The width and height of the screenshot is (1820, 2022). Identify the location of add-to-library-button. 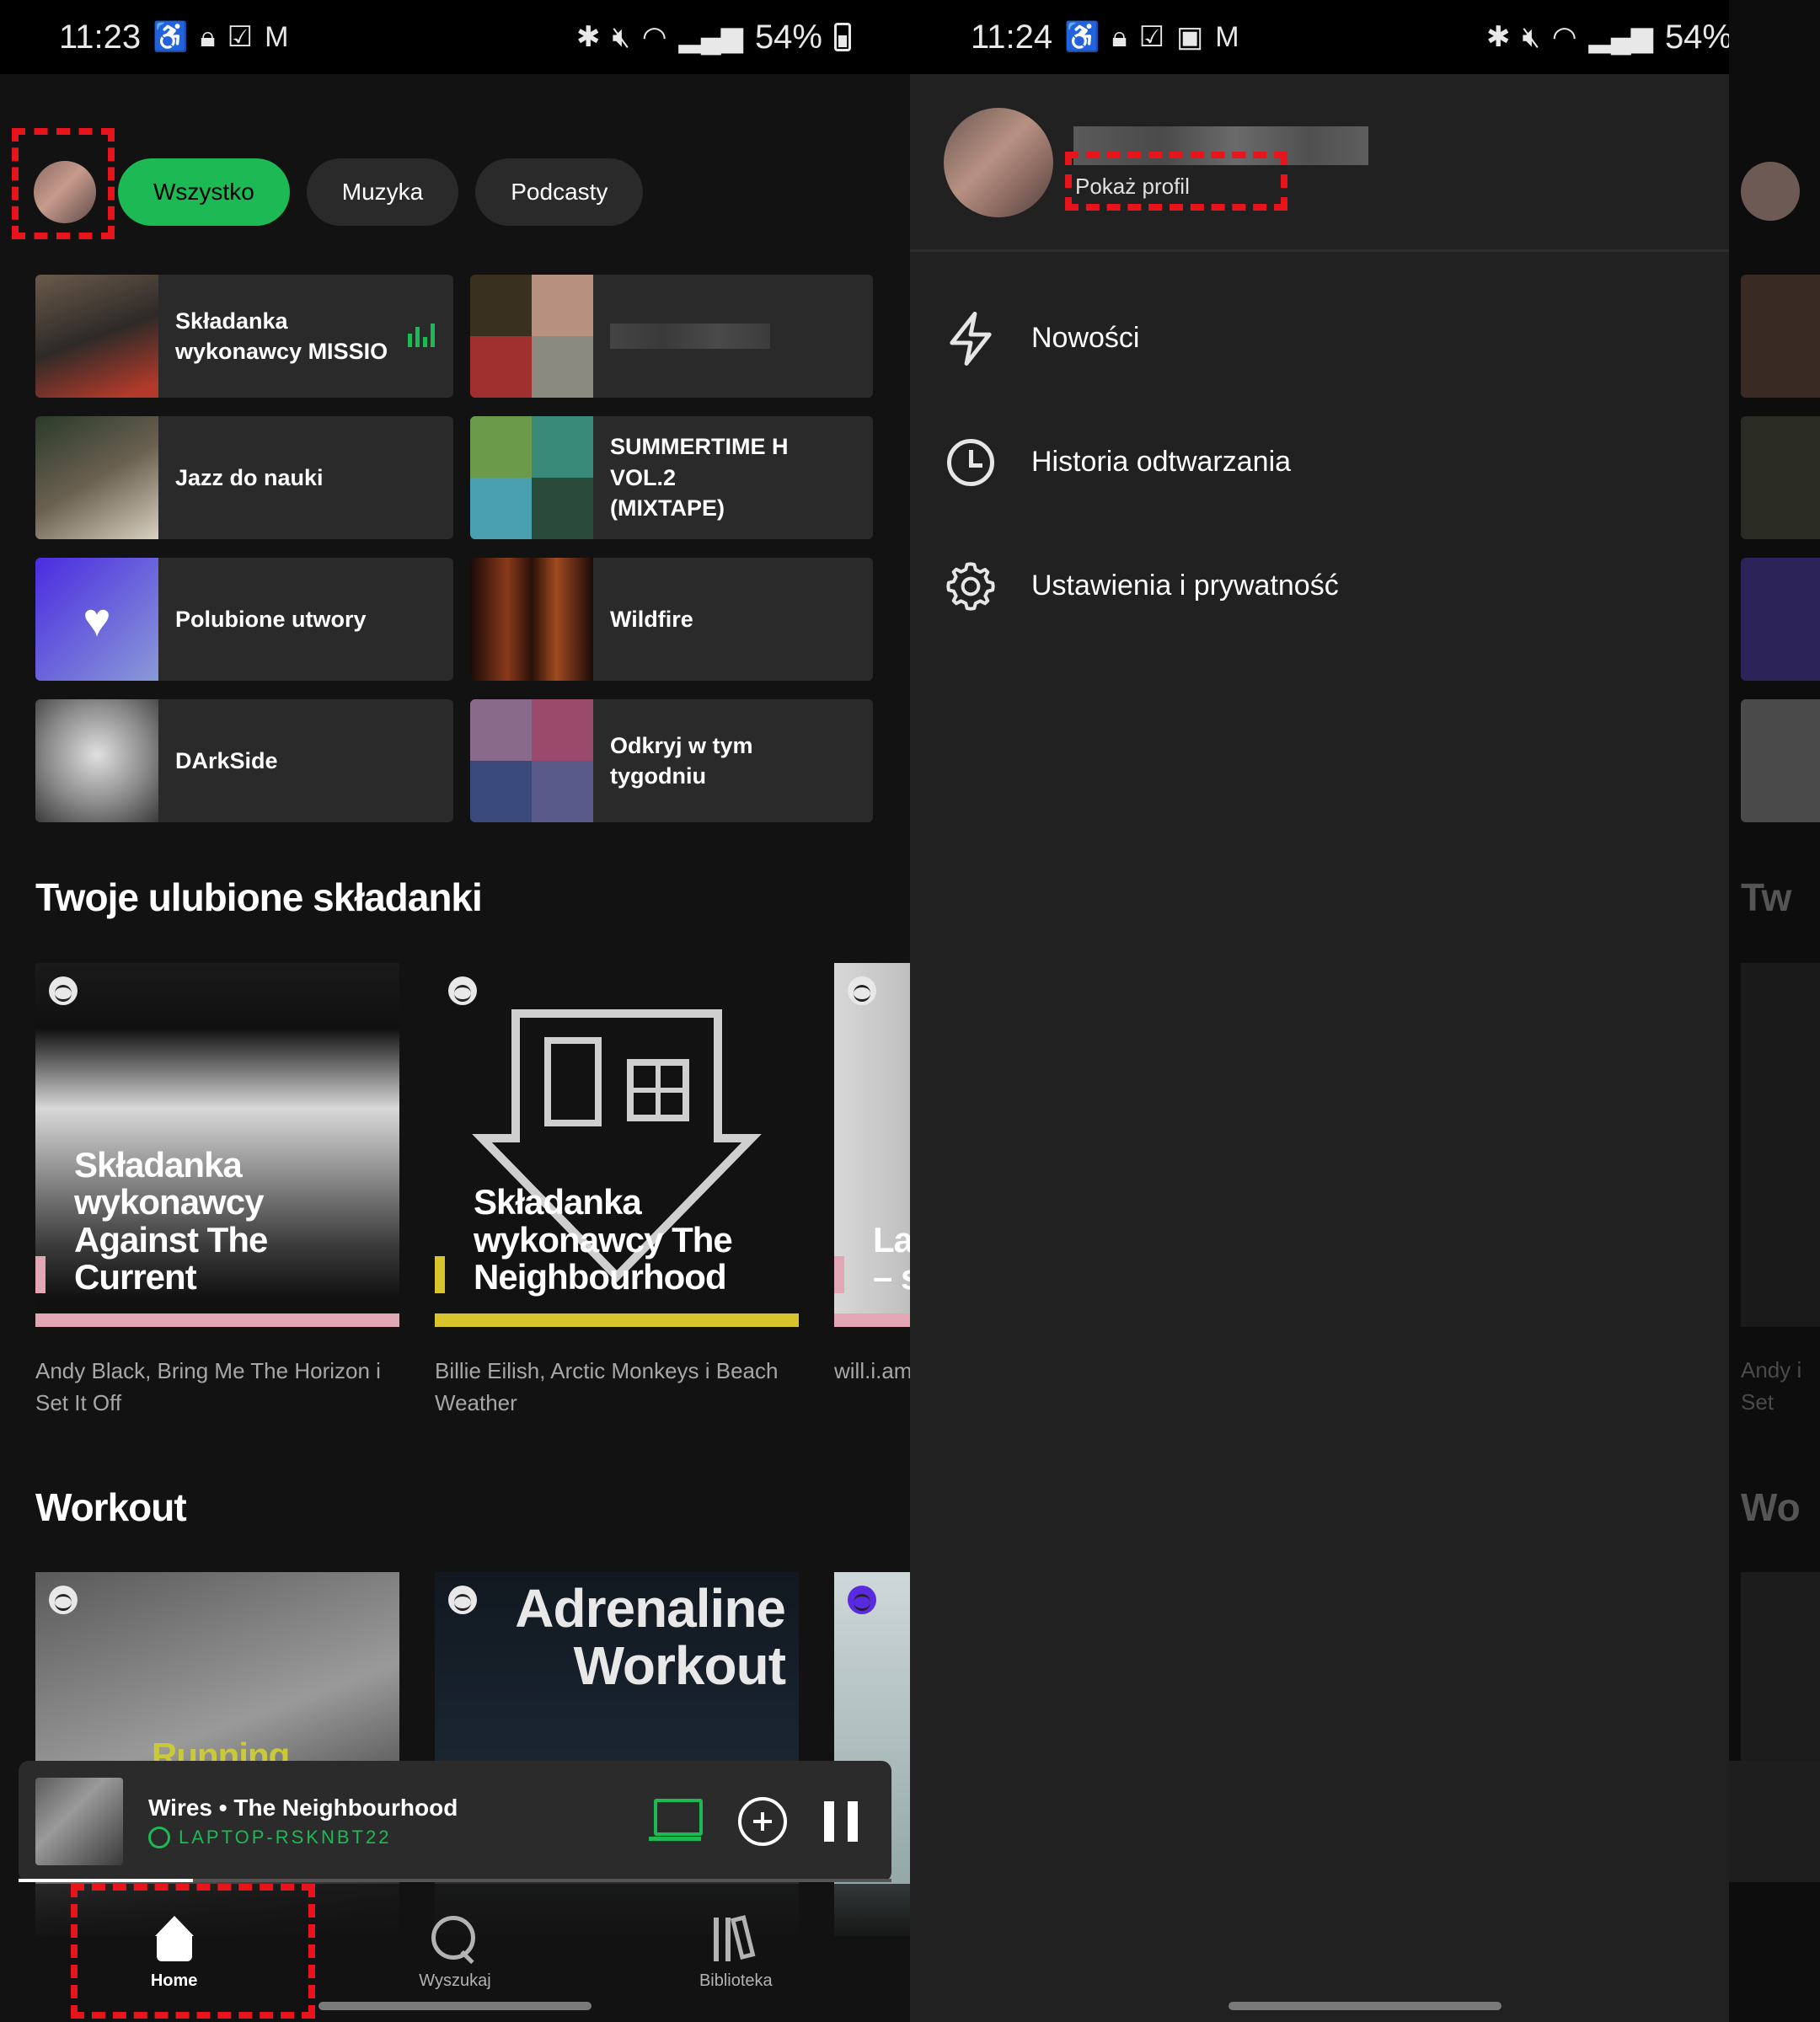
(762, 1821).